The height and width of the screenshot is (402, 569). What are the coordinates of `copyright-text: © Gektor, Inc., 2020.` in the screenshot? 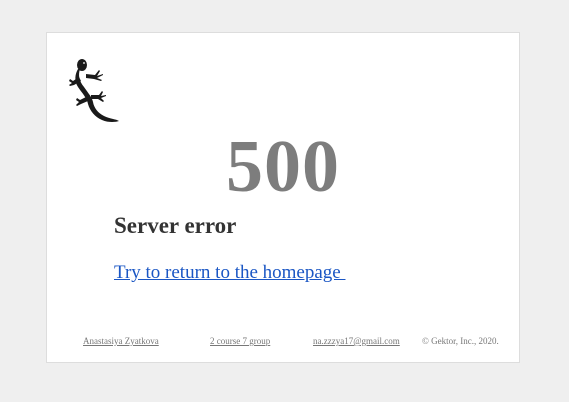 It's located at (460, 341).